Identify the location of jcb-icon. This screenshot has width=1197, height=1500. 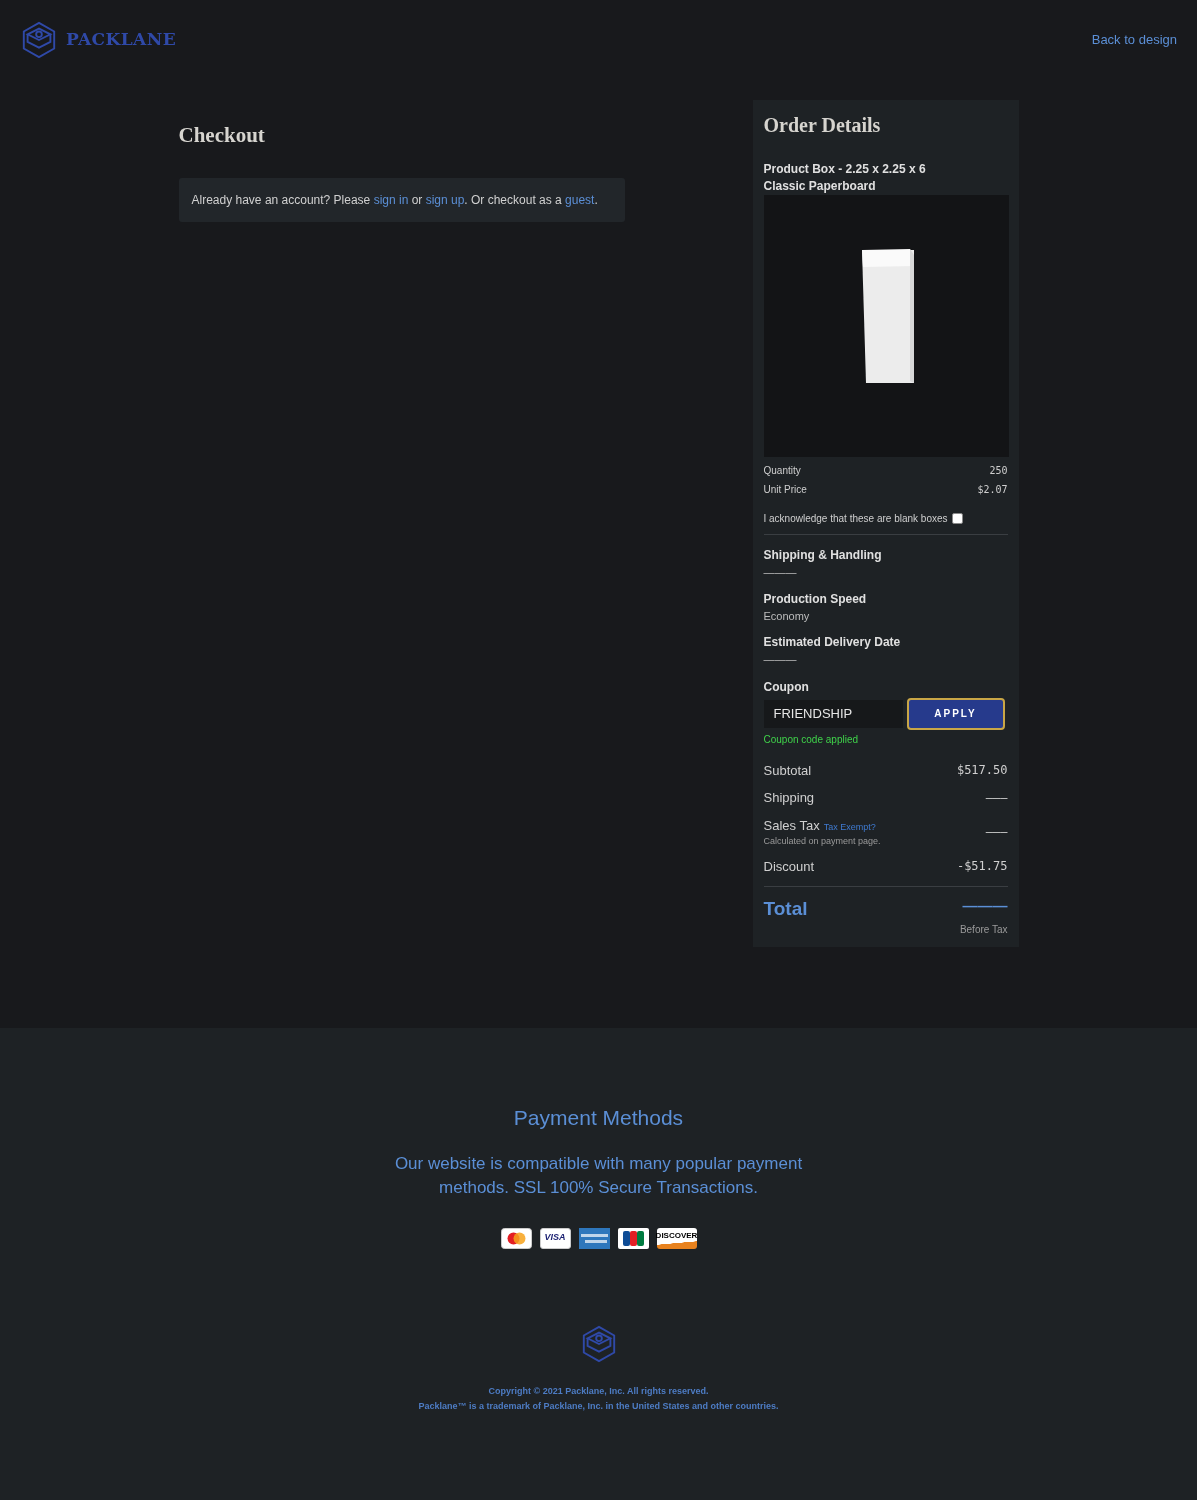
(633, 1238).